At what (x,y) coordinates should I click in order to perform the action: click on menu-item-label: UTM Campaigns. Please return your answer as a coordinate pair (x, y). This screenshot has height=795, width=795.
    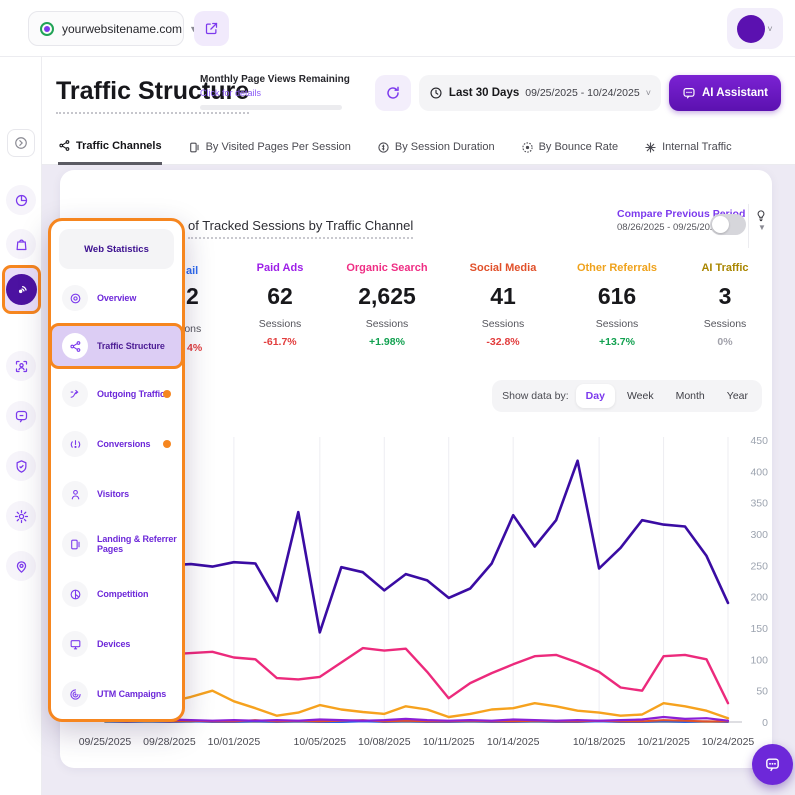
    Looking at the image, I should click on (132, 694).